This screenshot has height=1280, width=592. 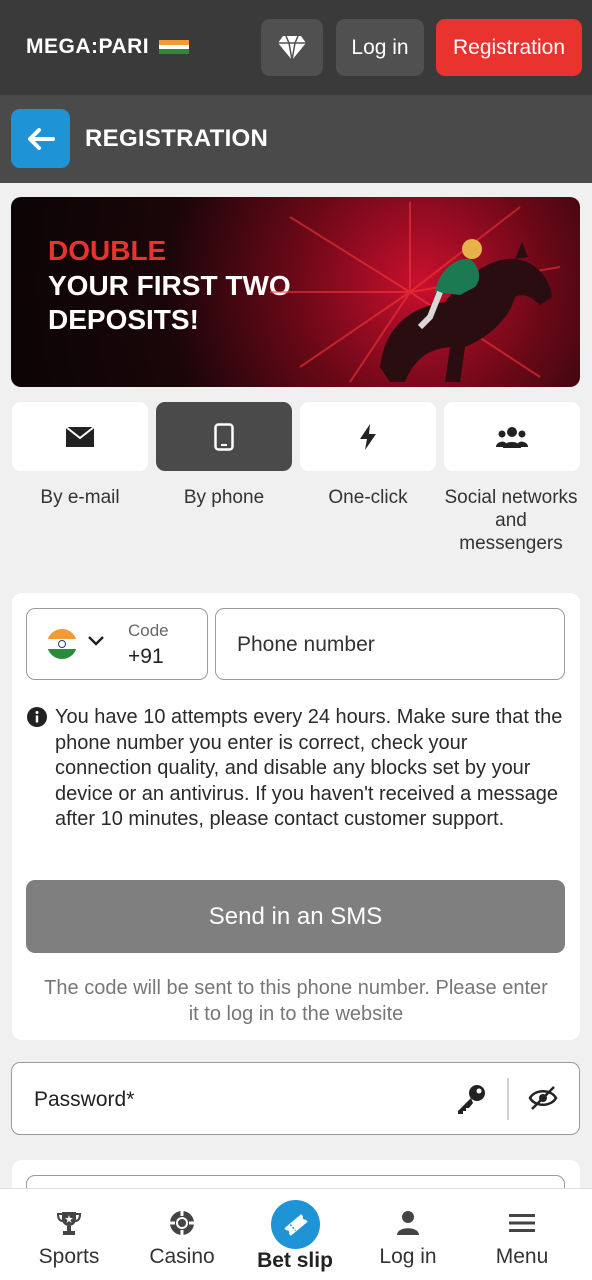 I want to click on nav-sports: Sports, so click(x=69, y=1234).